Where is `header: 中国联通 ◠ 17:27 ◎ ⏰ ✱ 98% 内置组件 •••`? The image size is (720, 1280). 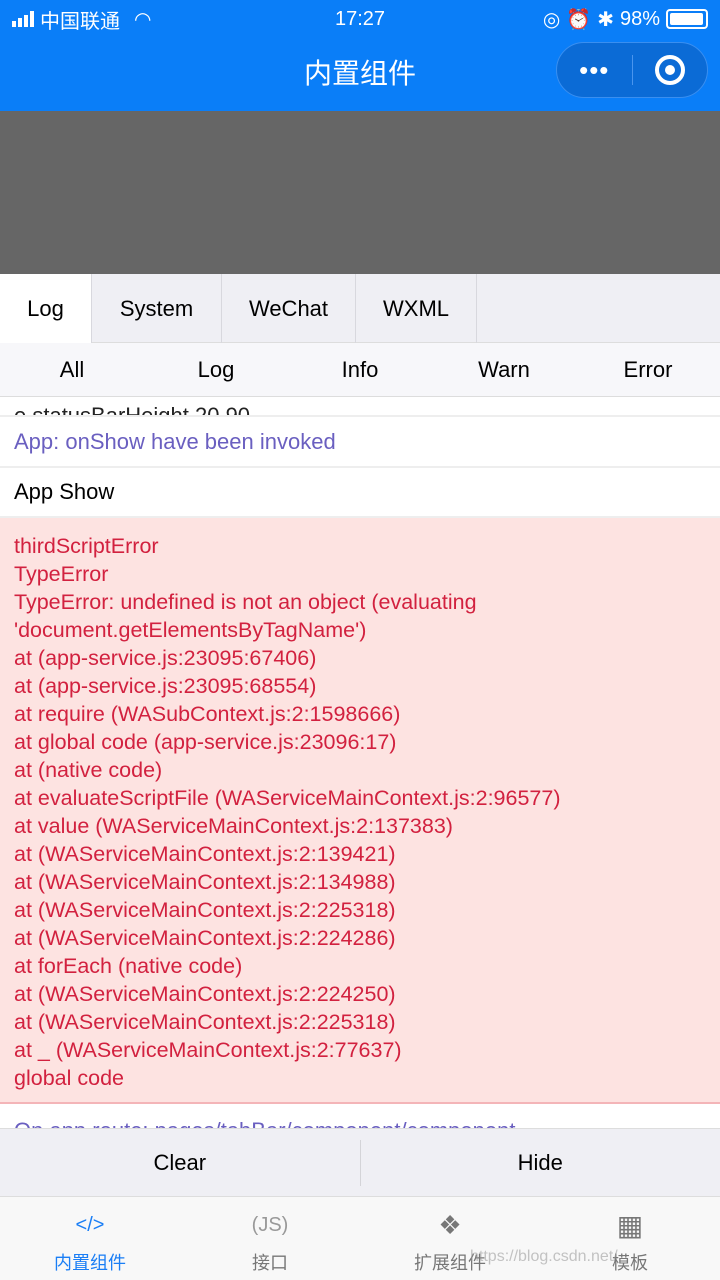
header: 中国联通 ◠ 17:27 ◎ ⏰ ✱ 98% 内置组件 ••• is located at coordinates (360, 55).